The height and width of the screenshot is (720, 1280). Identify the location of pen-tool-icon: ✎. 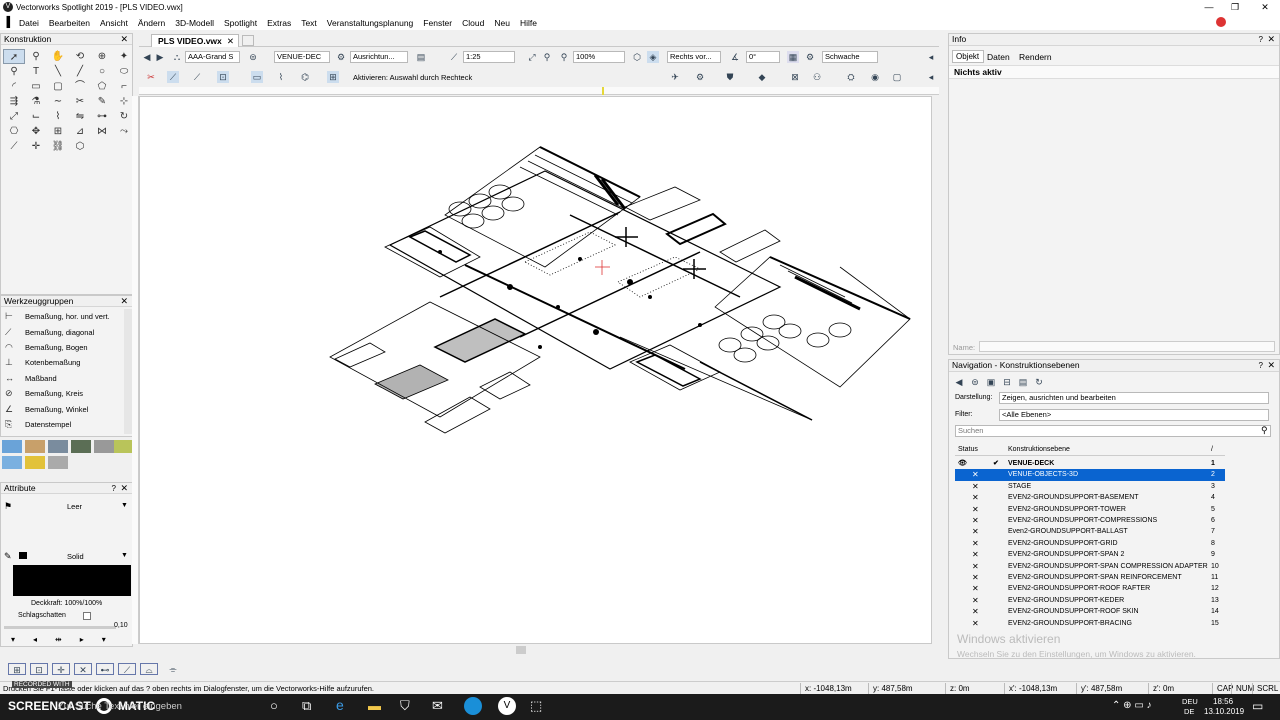
(102, 101).